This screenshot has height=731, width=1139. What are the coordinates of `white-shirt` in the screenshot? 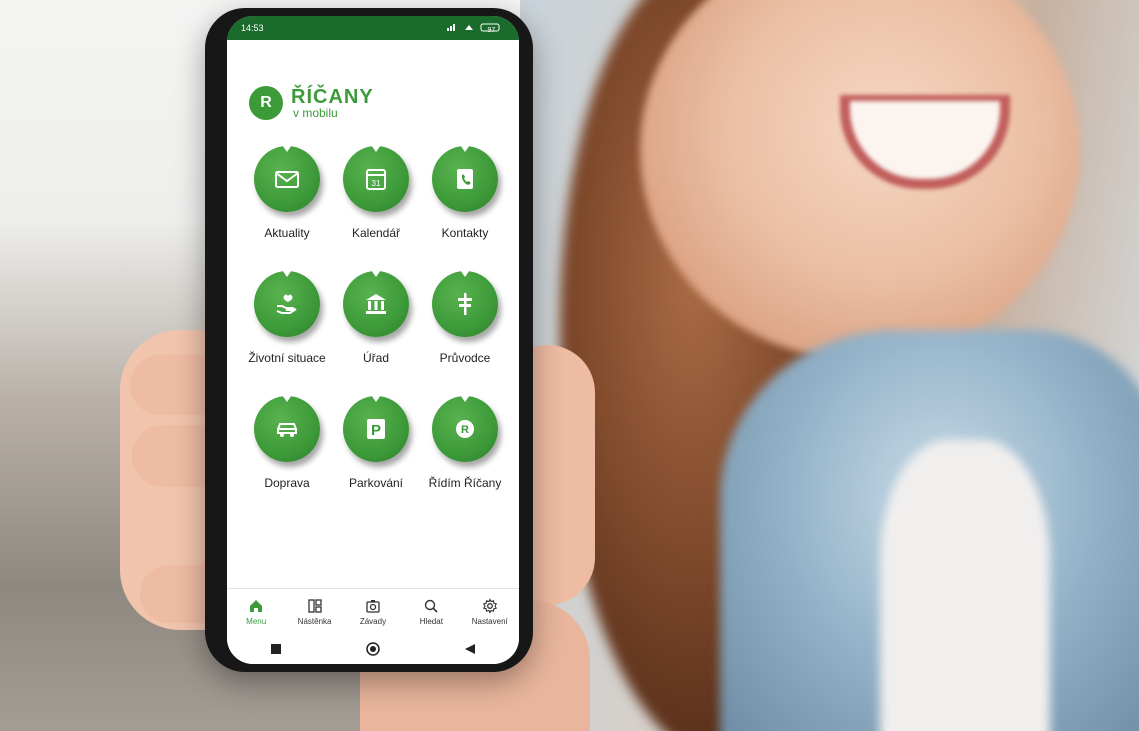 It's located at (965, 585).